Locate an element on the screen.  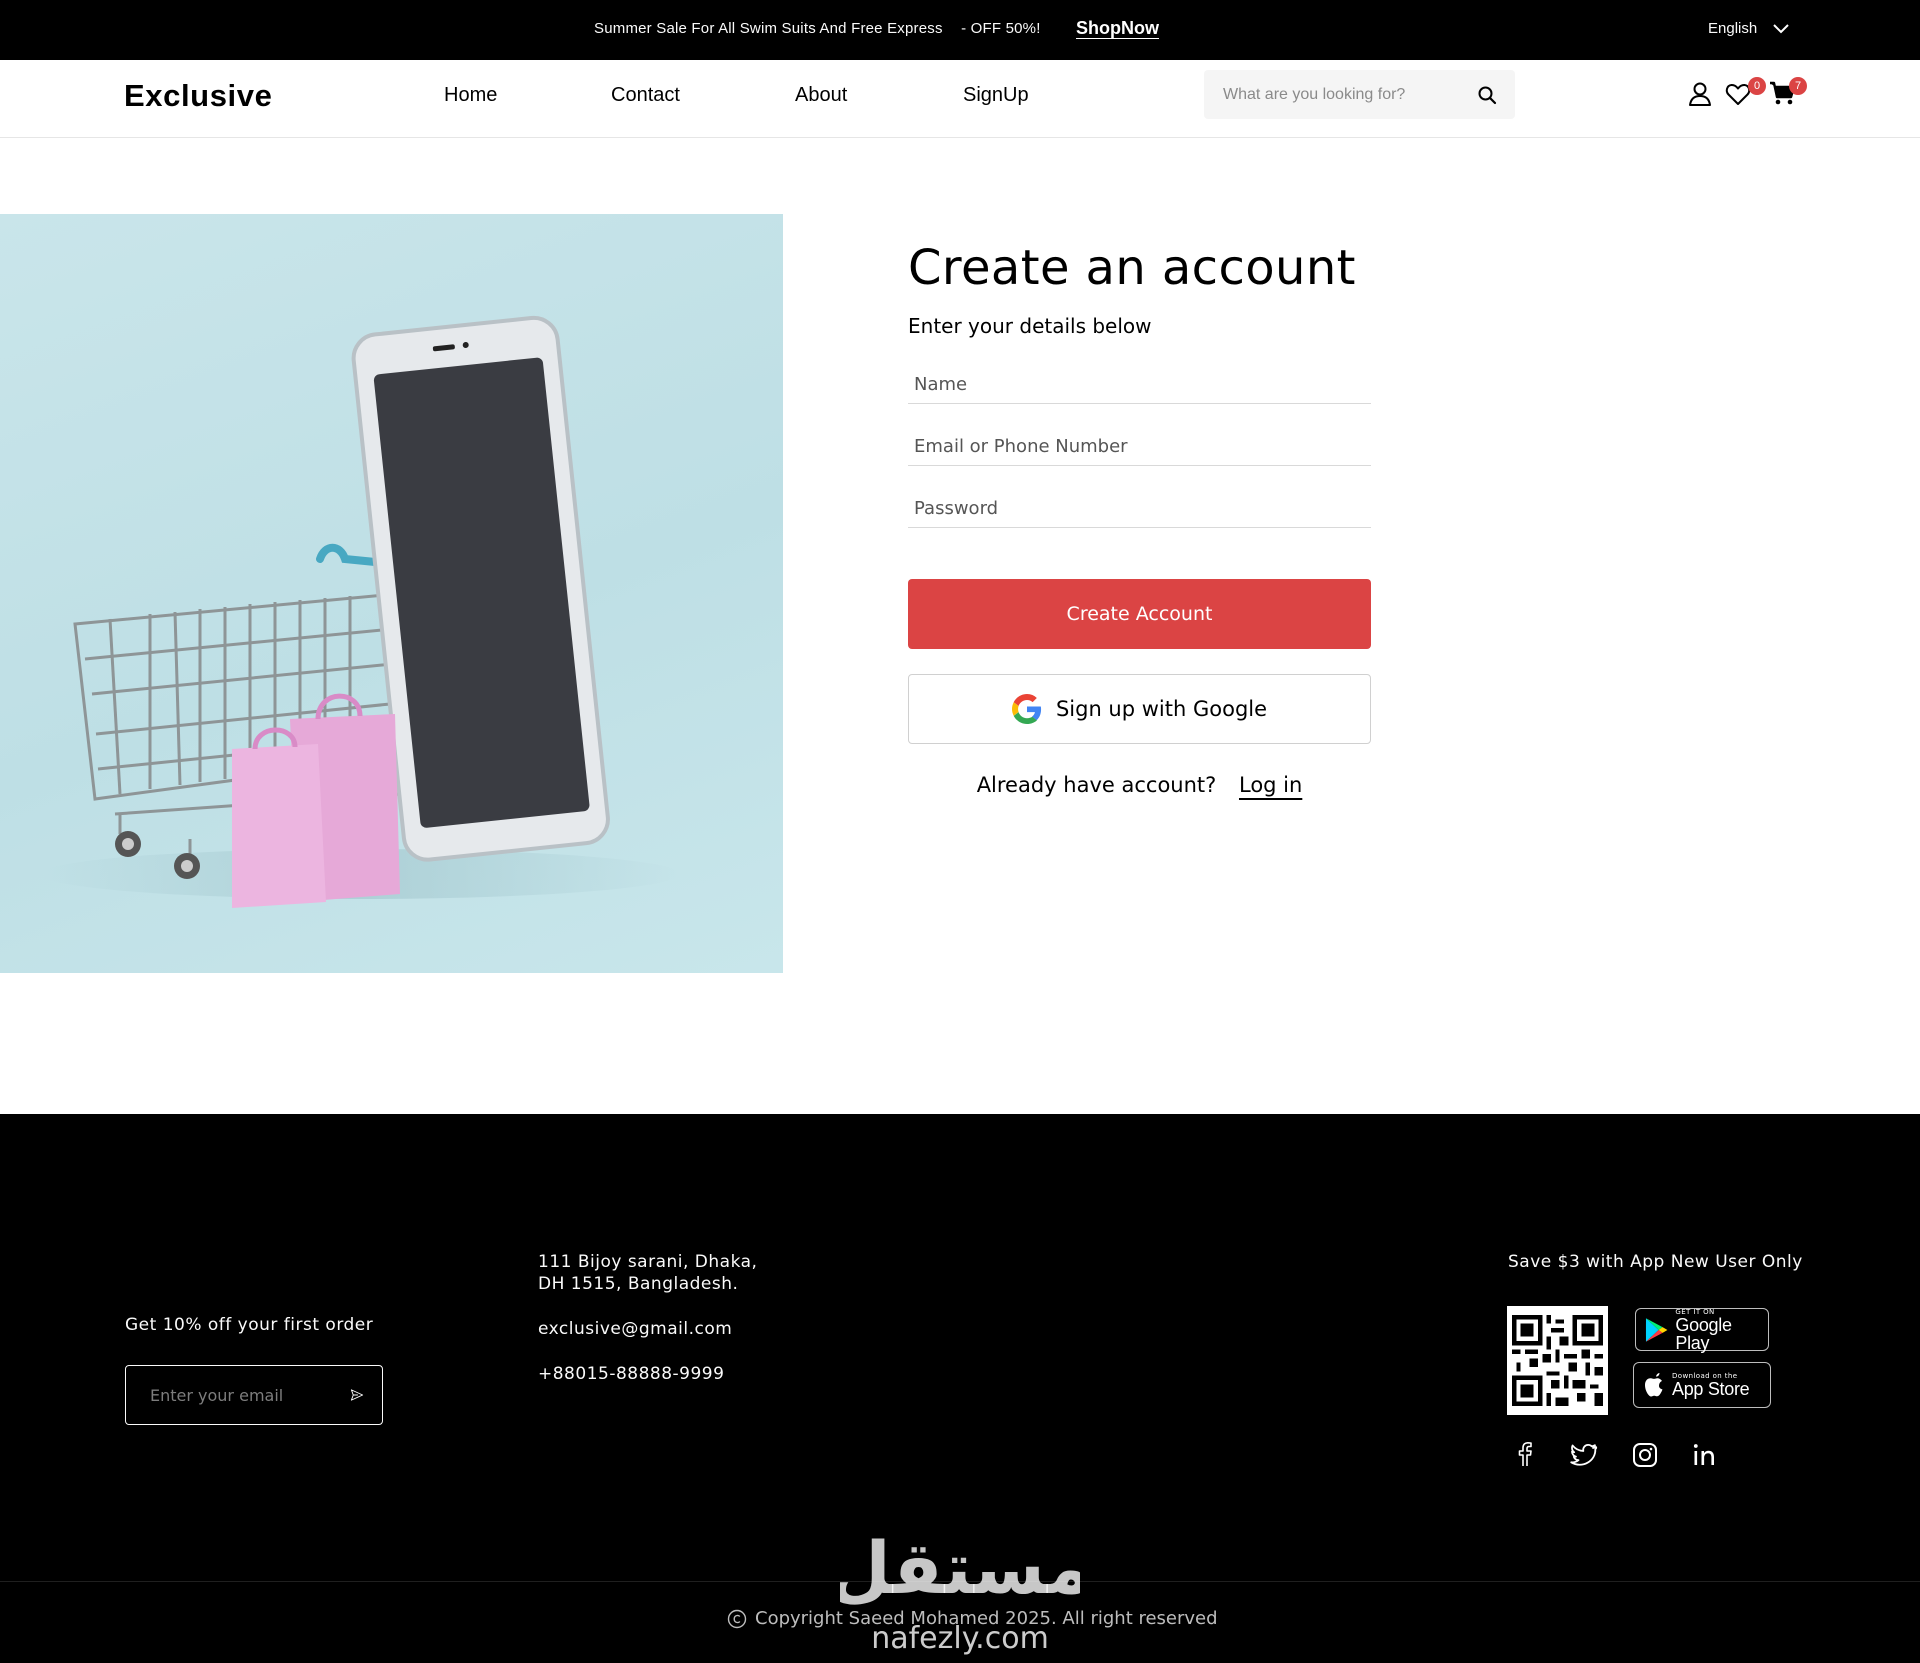
download-app-heading: Download App is located at coordinates (1622, 1210).